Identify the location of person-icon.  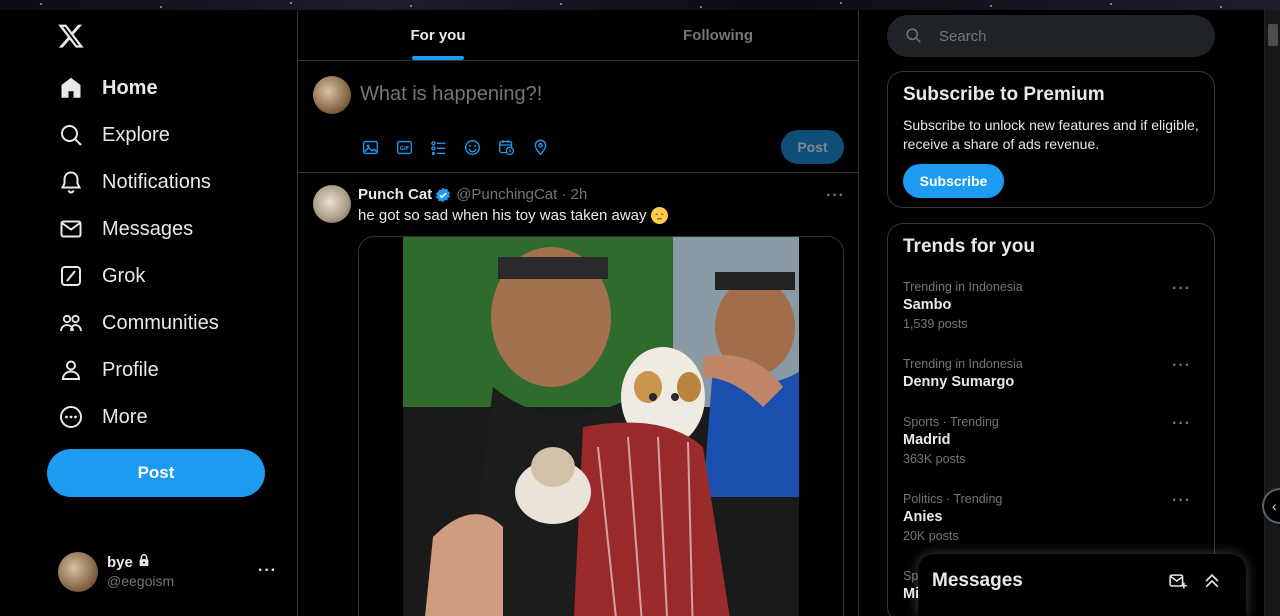
(71, 370).